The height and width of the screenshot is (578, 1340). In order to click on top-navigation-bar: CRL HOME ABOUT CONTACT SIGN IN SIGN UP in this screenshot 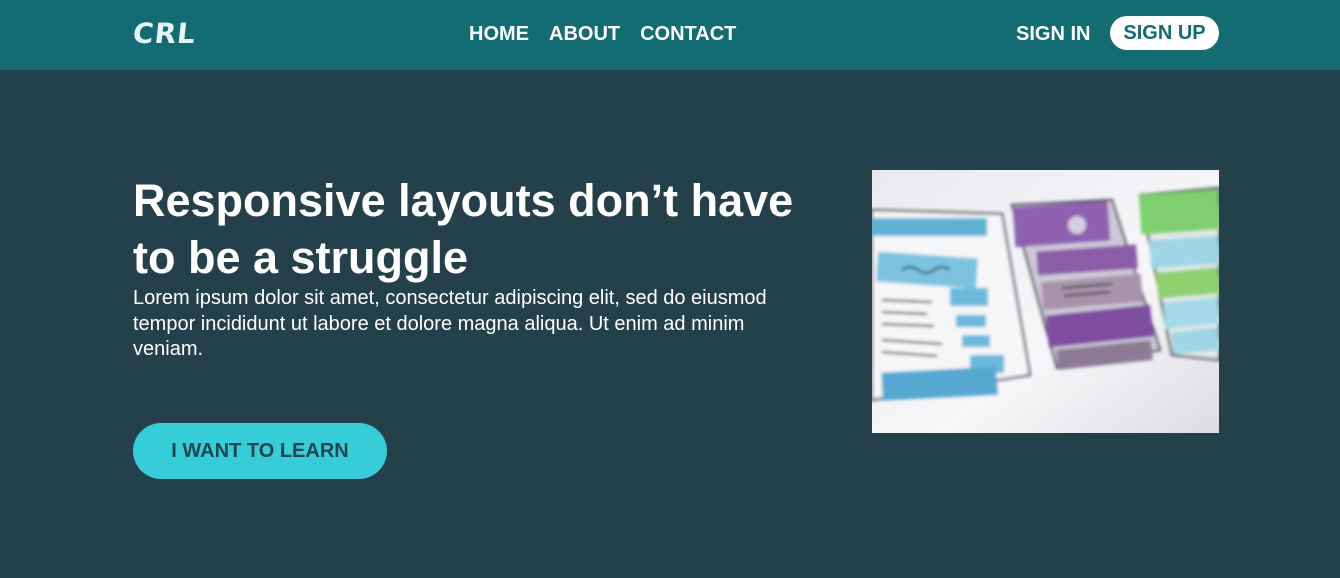, I will do `click(670, 35)`.